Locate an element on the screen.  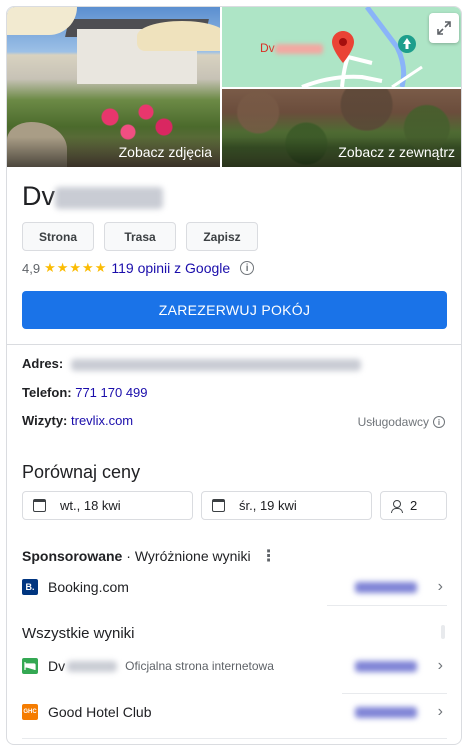
street-view-photo: Zobacz z zewnątrz is located at coordinates (341, 128).